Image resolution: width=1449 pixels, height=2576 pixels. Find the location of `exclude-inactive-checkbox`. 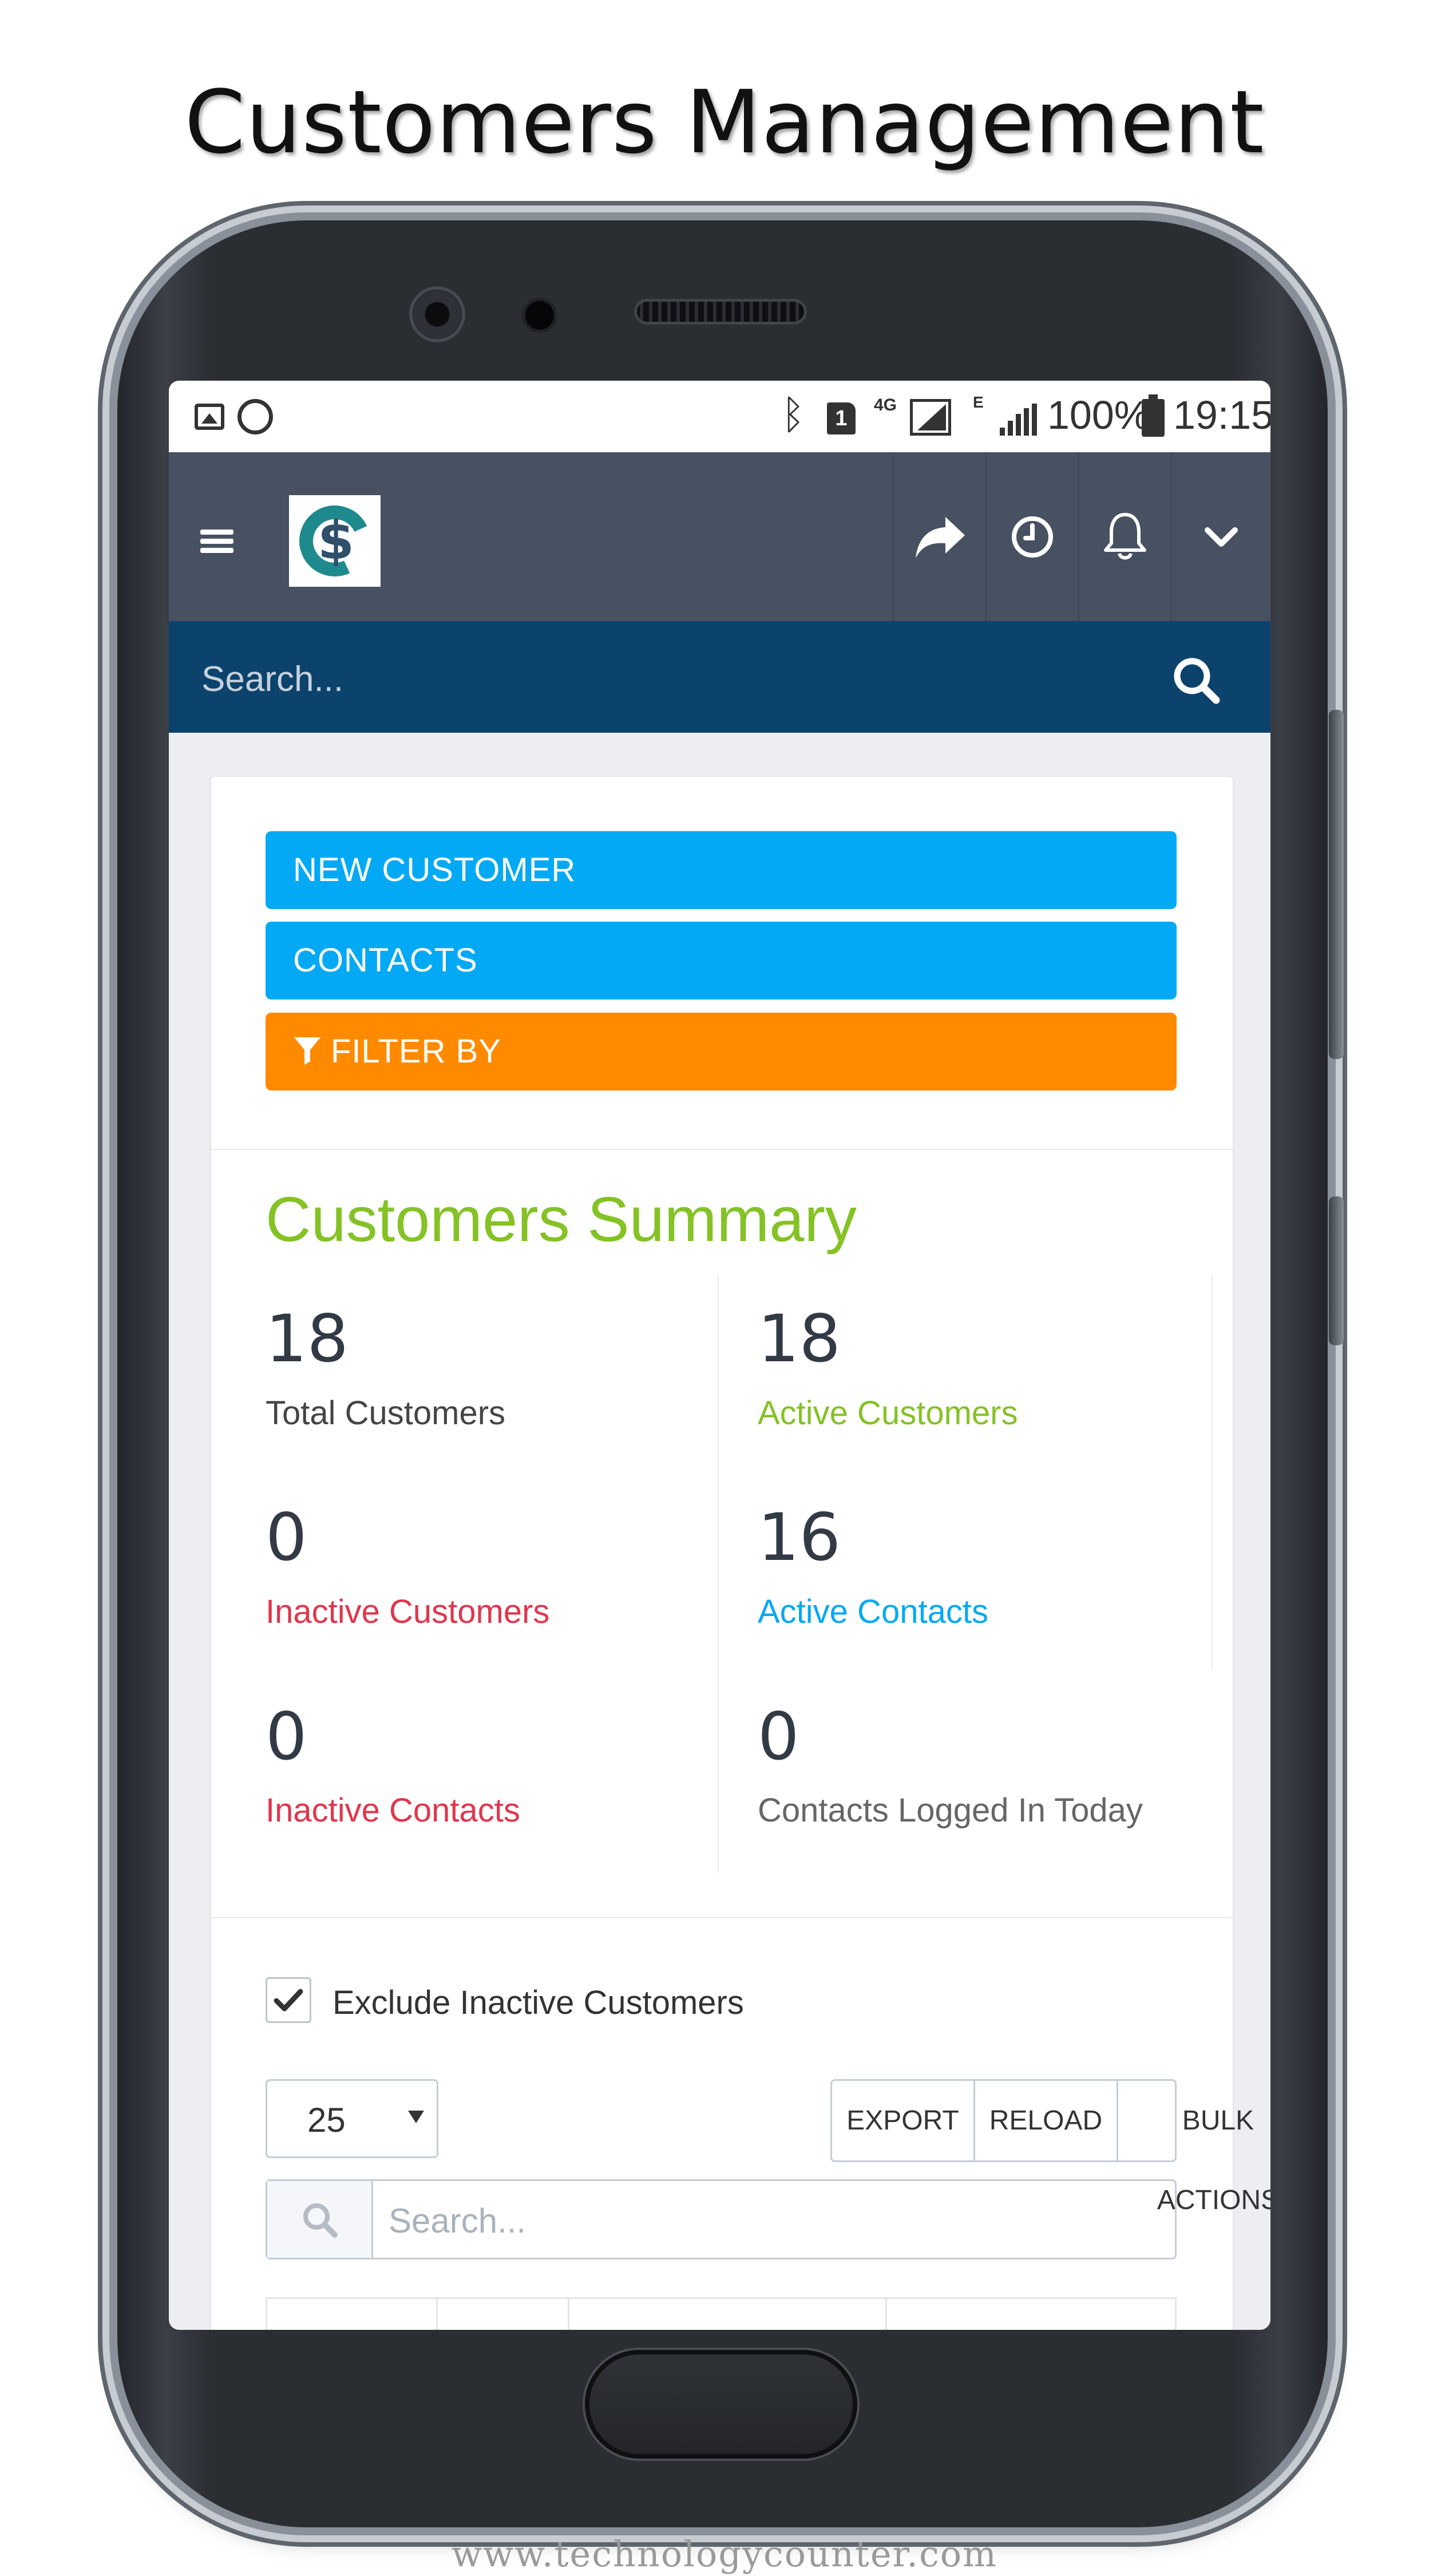

exclude-inactive-checkbox is located at coordinates (288, 2000).